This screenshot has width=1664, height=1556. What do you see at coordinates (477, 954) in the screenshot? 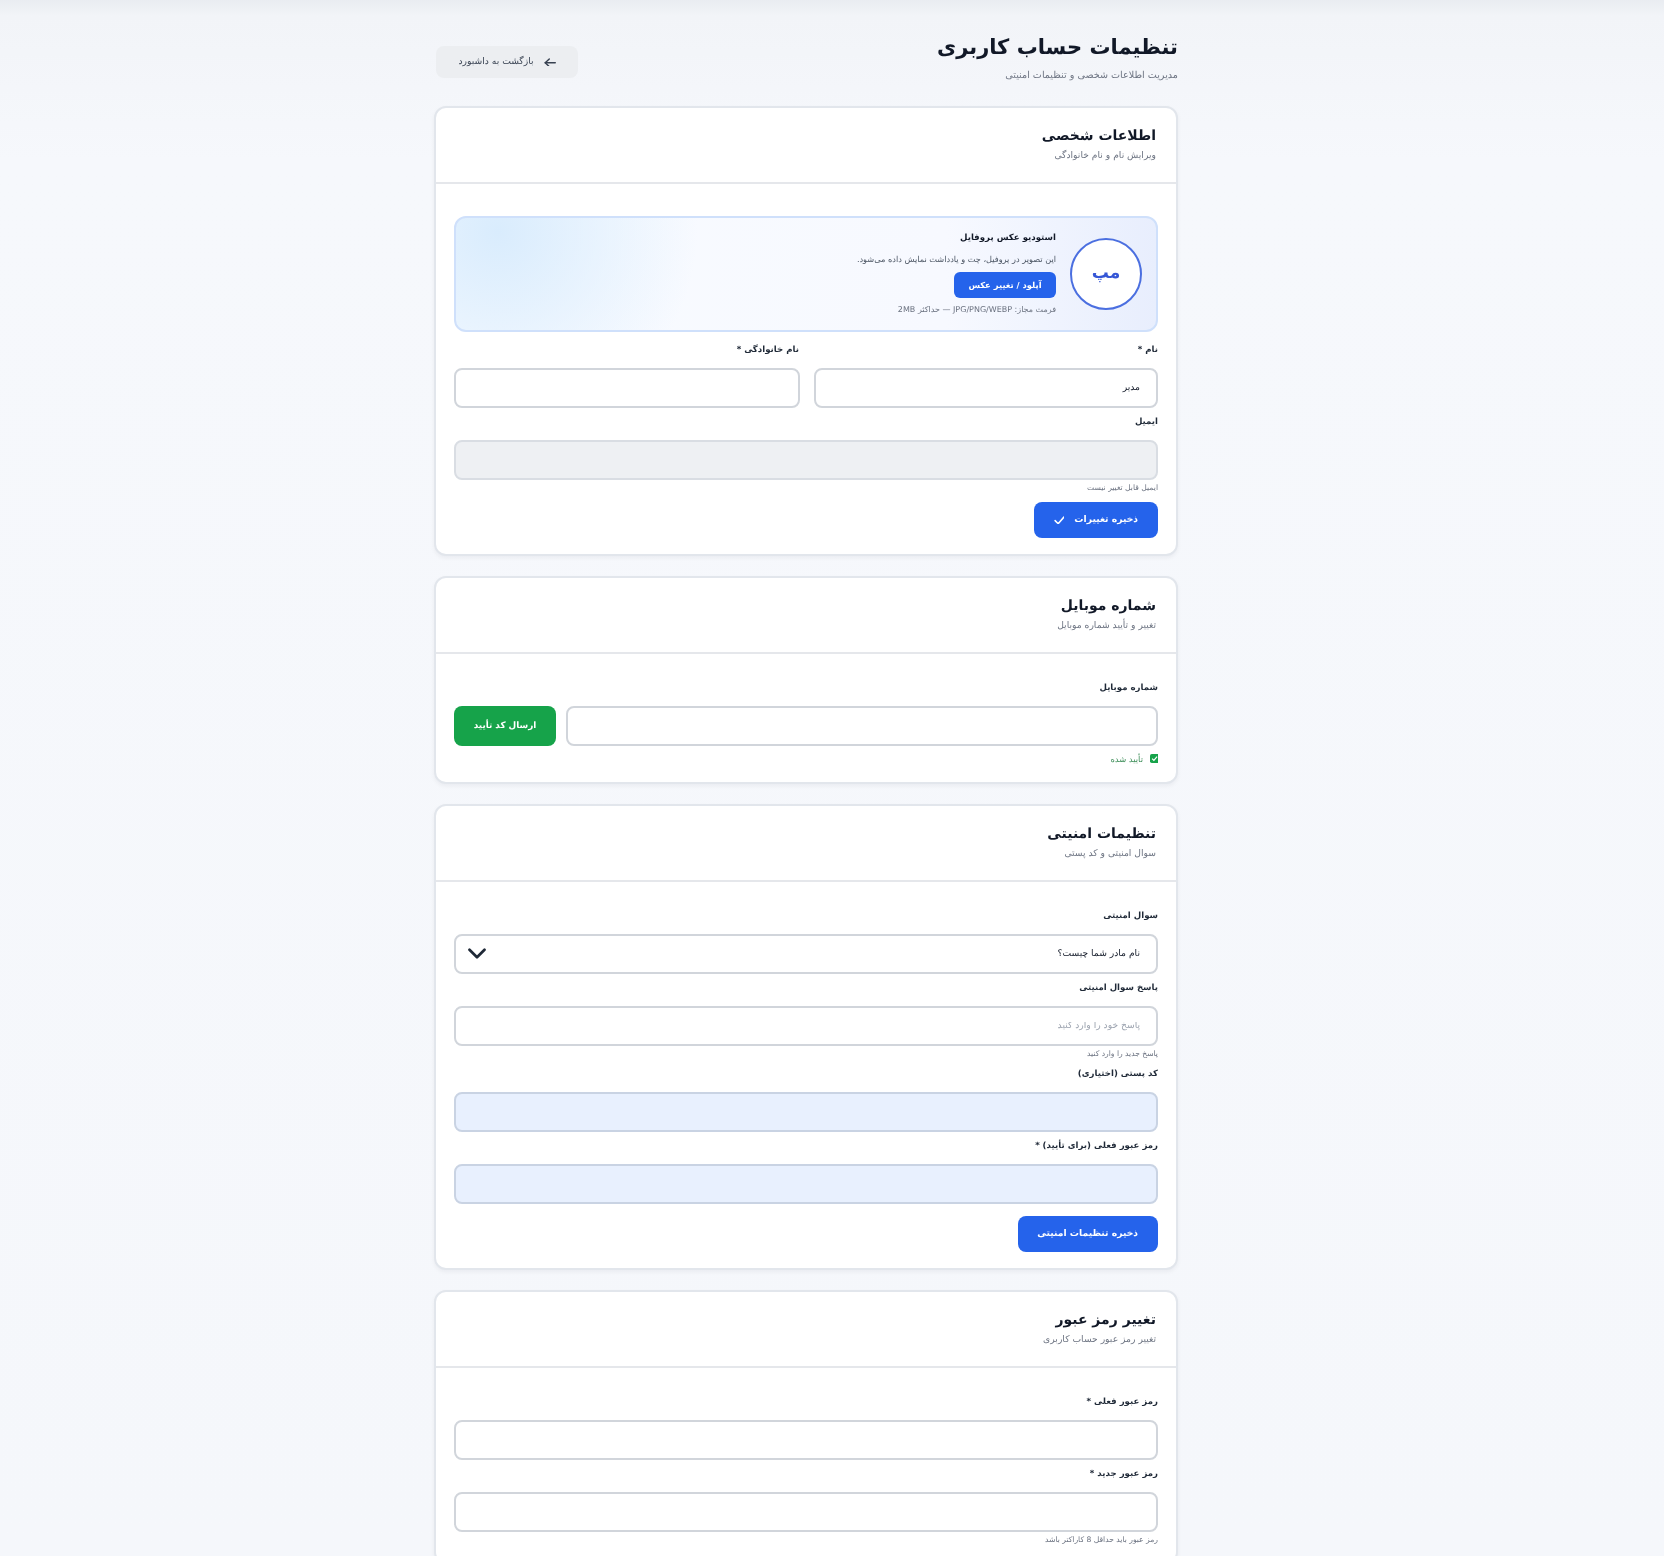
I see `chevron-down-icon` at bounding box center [477, 954].